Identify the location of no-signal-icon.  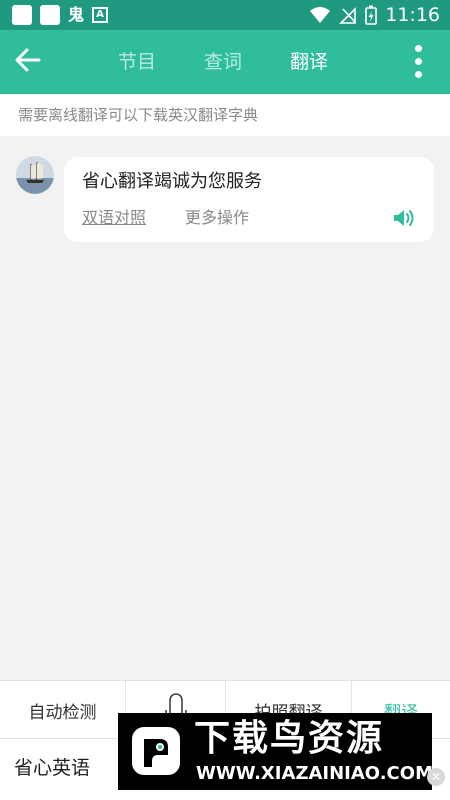
(348, 15).